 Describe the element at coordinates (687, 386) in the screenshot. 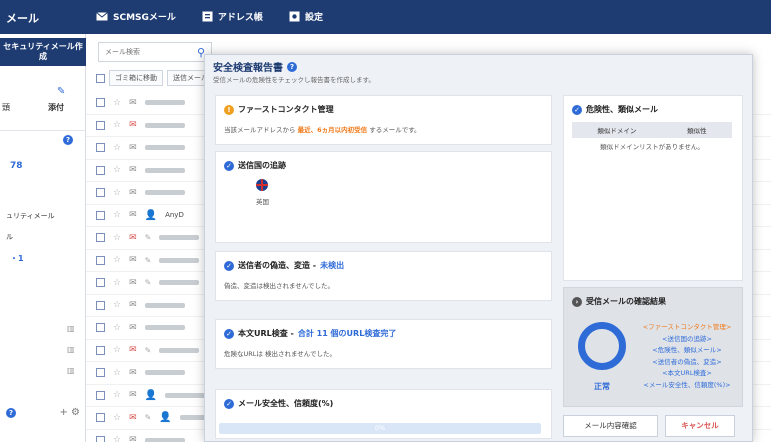

I see `result-link: <メール安全性、信頼度(%)>` at that location.